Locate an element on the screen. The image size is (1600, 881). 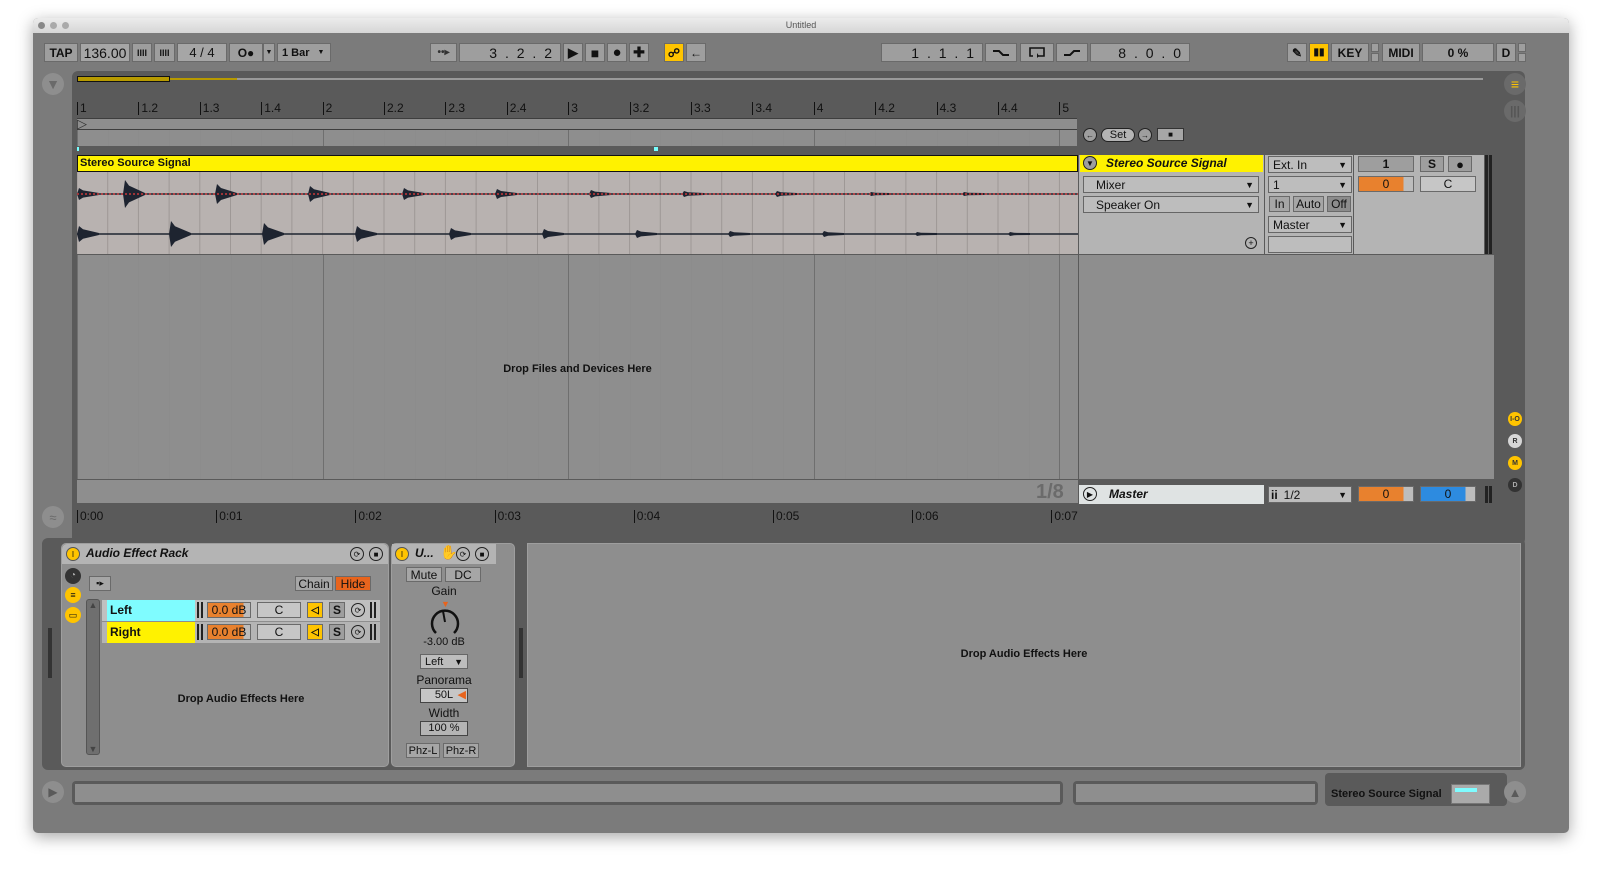
track-title-bar: ▼ Stereo Source Signal is located at coordinates (1171, 163).